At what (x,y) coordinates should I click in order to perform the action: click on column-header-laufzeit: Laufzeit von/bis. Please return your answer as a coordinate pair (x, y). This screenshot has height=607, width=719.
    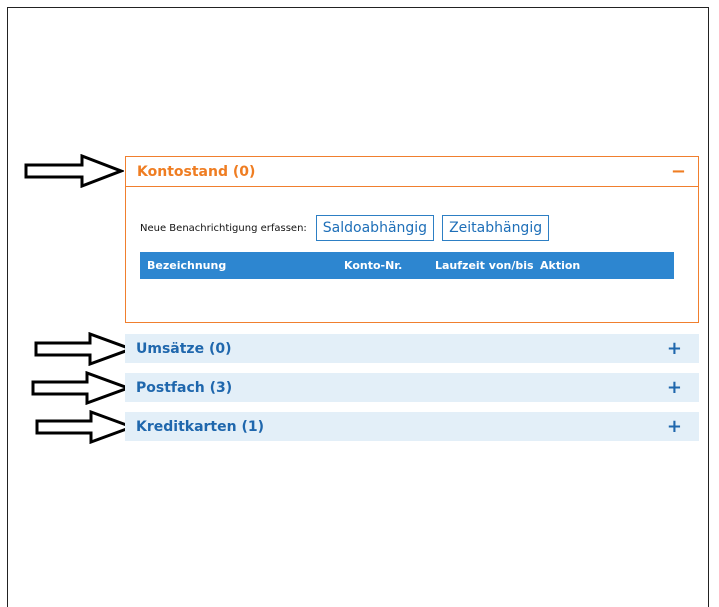
    Looking at the image, I should click on (484, 265).